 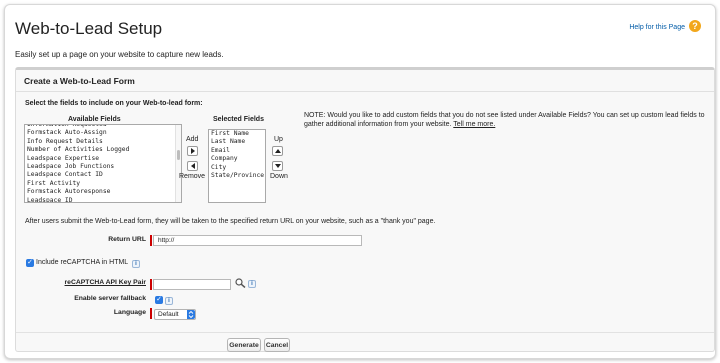 I want to click on panel-header: Create a Web-to-Lead Form, so click(x=365, y=81).